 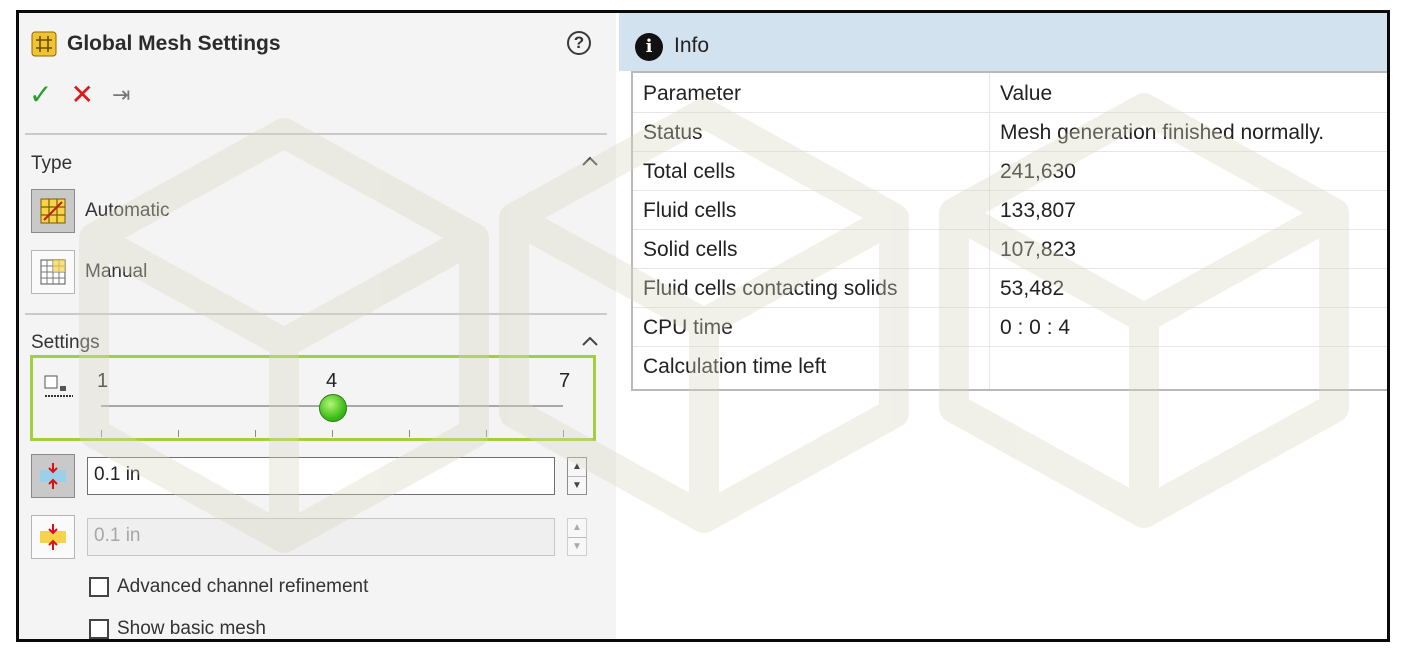 I want to click on value-cell: 0 : 0 : 4, so click(x=1035, y=327).